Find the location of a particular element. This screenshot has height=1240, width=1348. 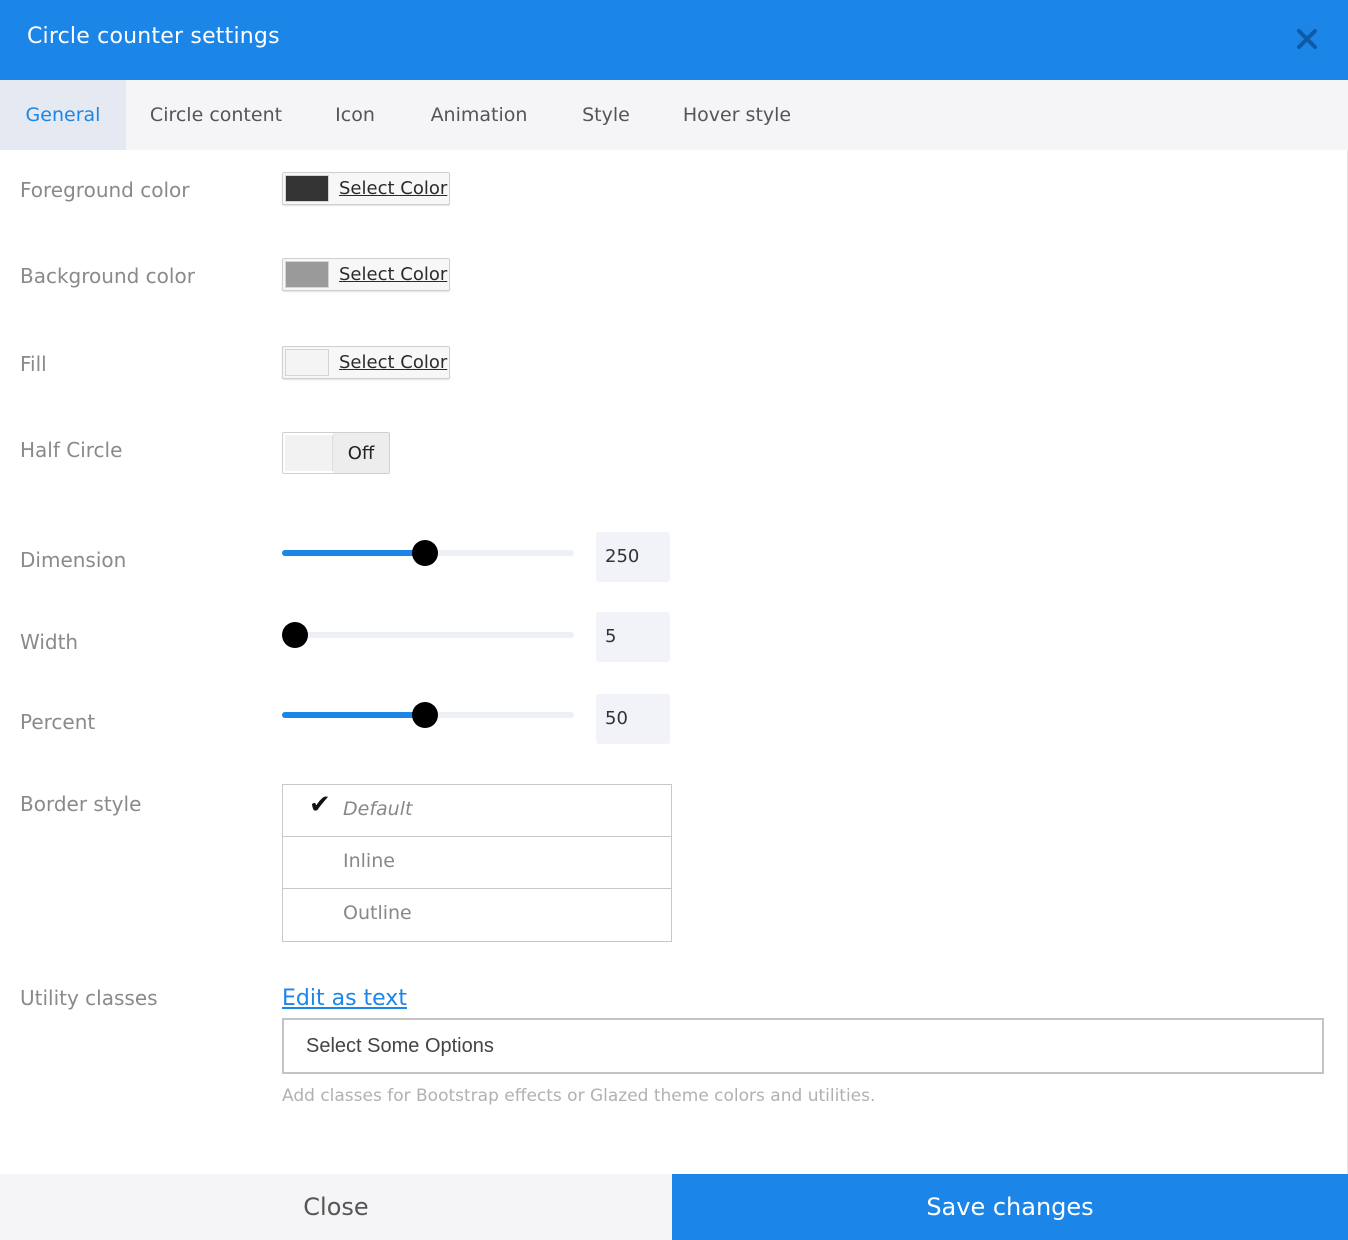

close-button: Close is located at coordinates (336, 1207).